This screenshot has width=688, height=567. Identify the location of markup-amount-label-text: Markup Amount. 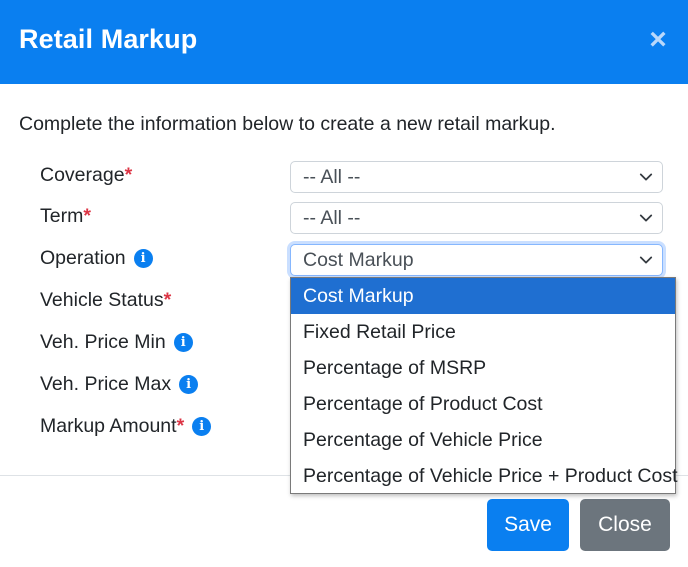
(108, 426).